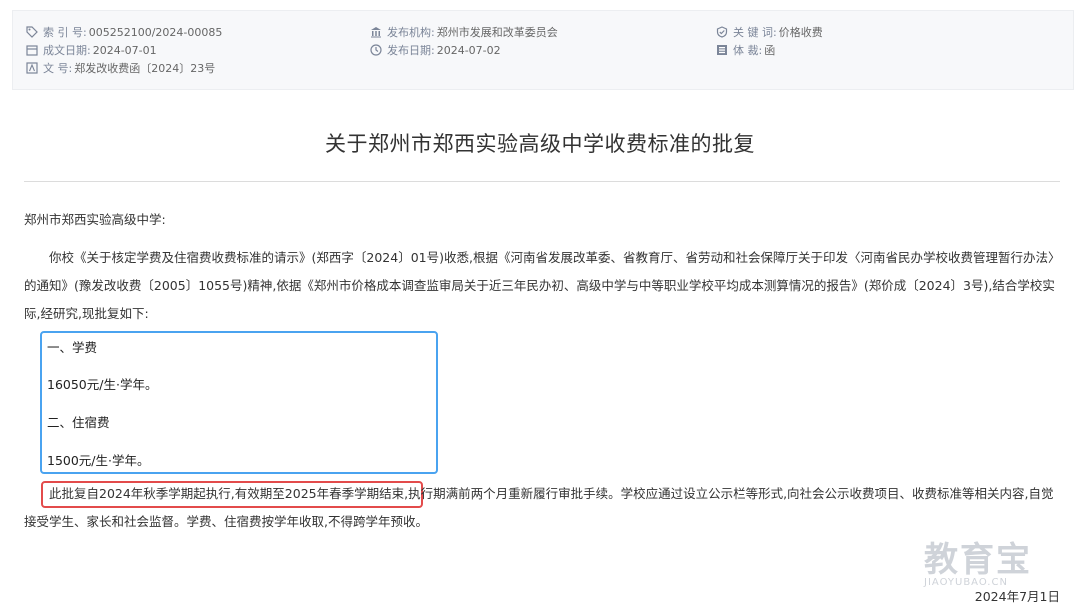 The image size is (1080, 610). Describe the element at coordinates (32, 68) in the screenshot. I see `document-number-icon` at that location.